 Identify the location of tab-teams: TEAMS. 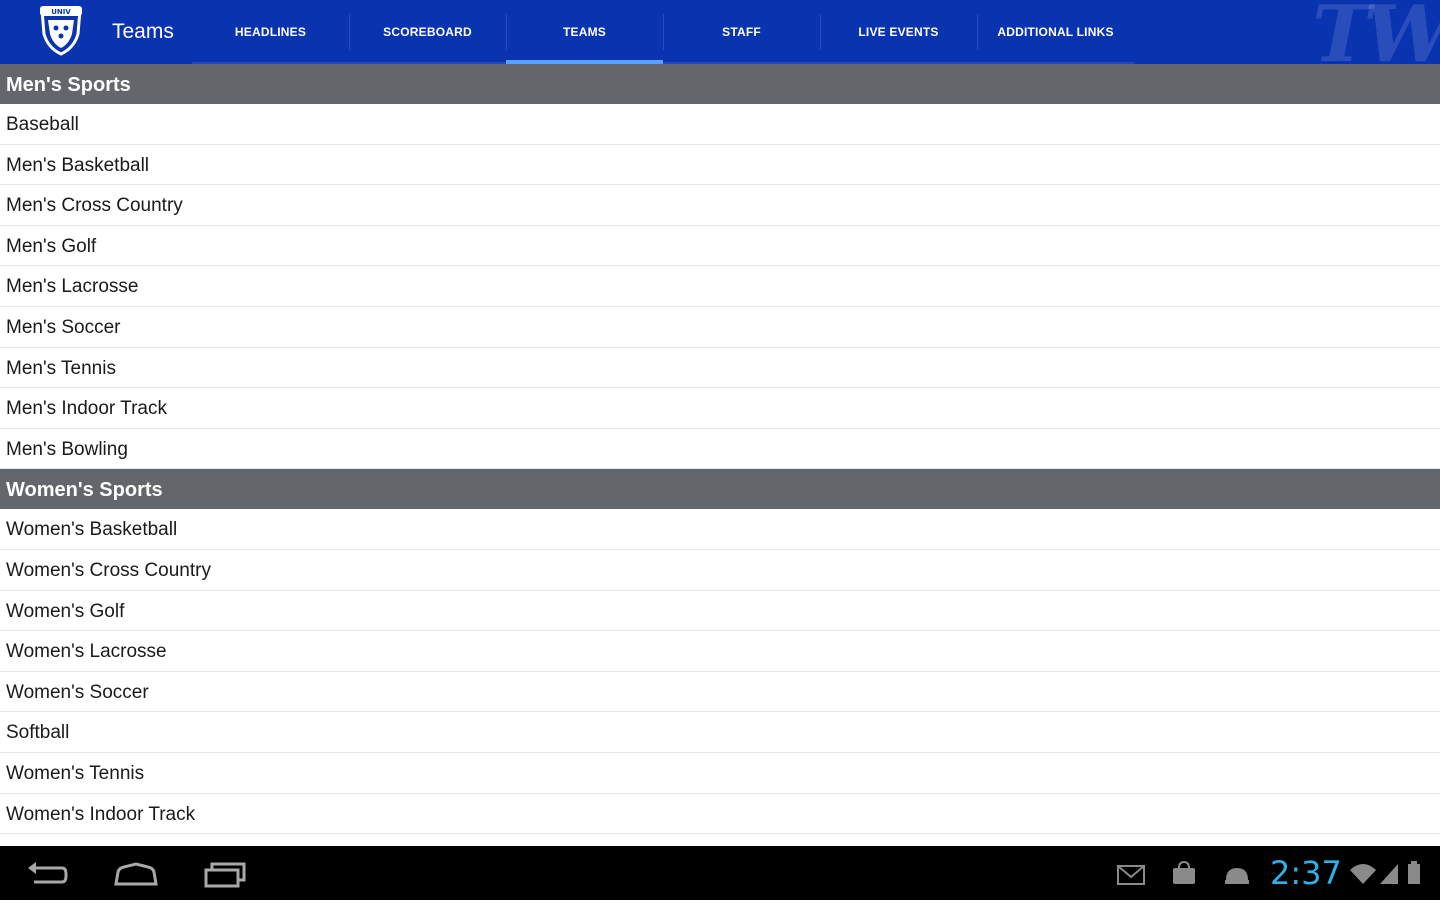
(584, 32).